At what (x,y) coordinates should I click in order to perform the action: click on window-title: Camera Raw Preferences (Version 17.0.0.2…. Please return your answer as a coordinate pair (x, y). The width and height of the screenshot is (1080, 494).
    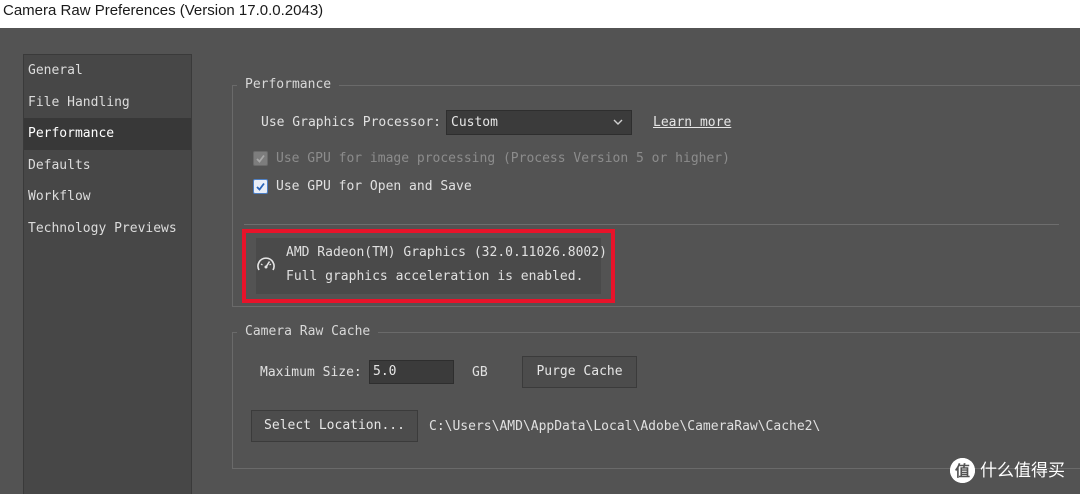
    Looking at the image, I should click on (540, 14).